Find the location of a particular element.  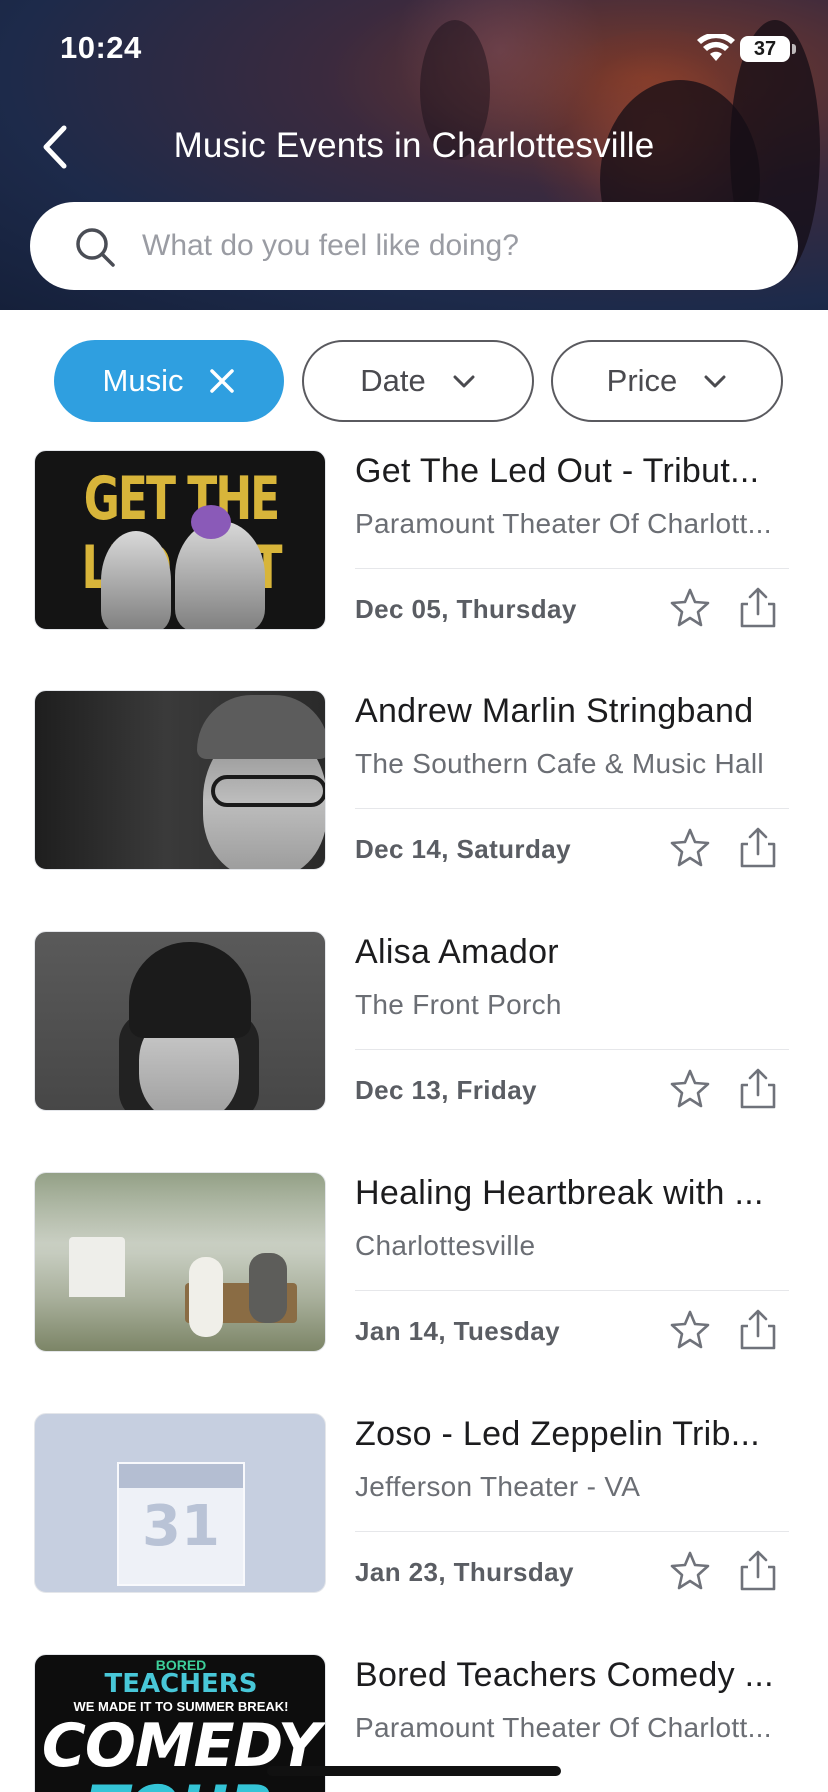

page-title: Music Events in Charlottesville is located at coordinates (414, 145).